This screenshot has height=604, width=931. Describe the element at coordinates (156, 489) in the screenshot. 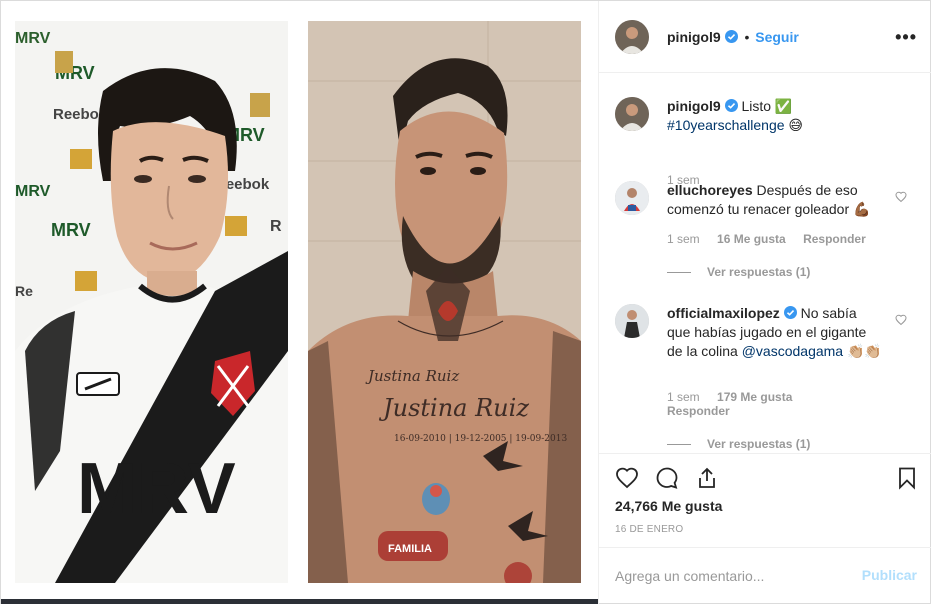

I see `jersey-sponsor: MRV` at that location.